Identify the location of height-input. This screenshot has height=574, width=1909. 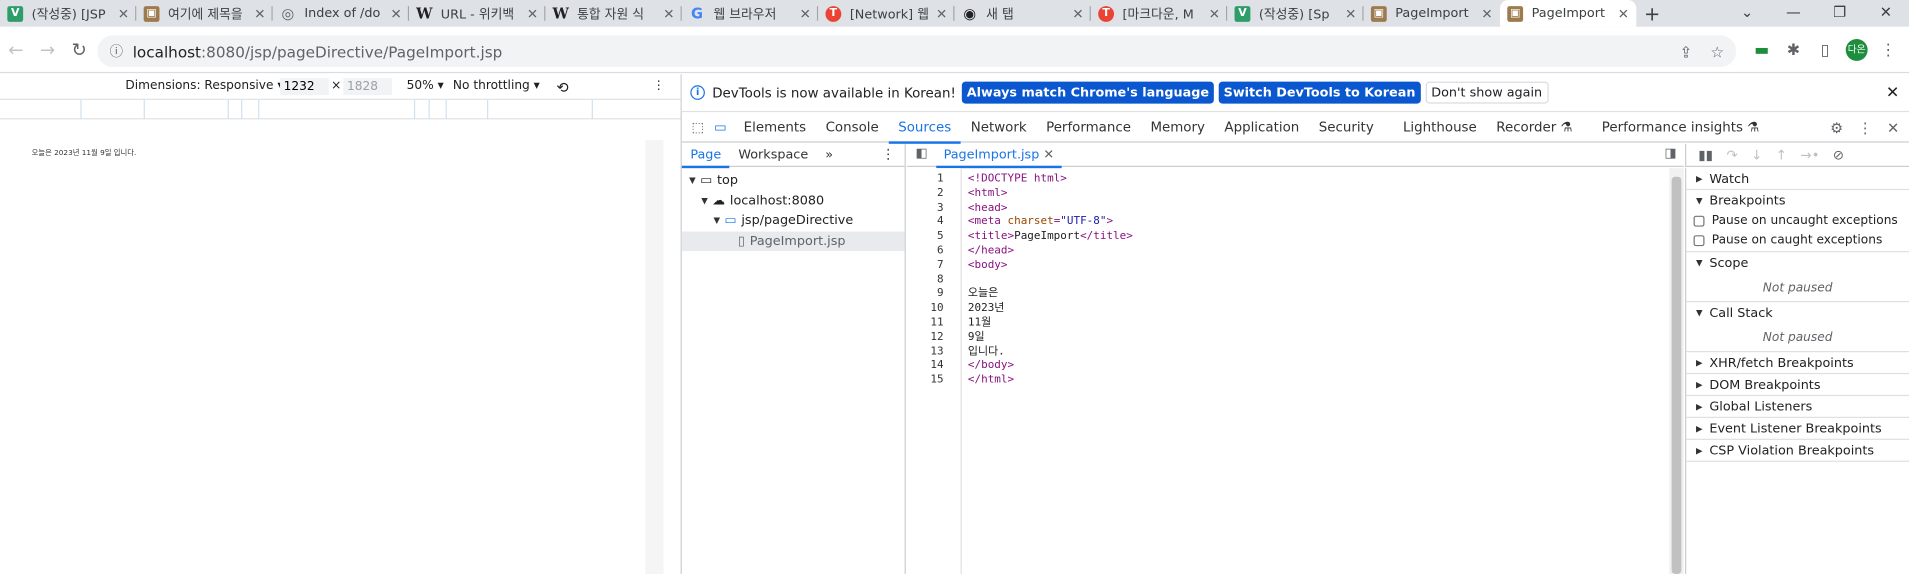
(368, 86).